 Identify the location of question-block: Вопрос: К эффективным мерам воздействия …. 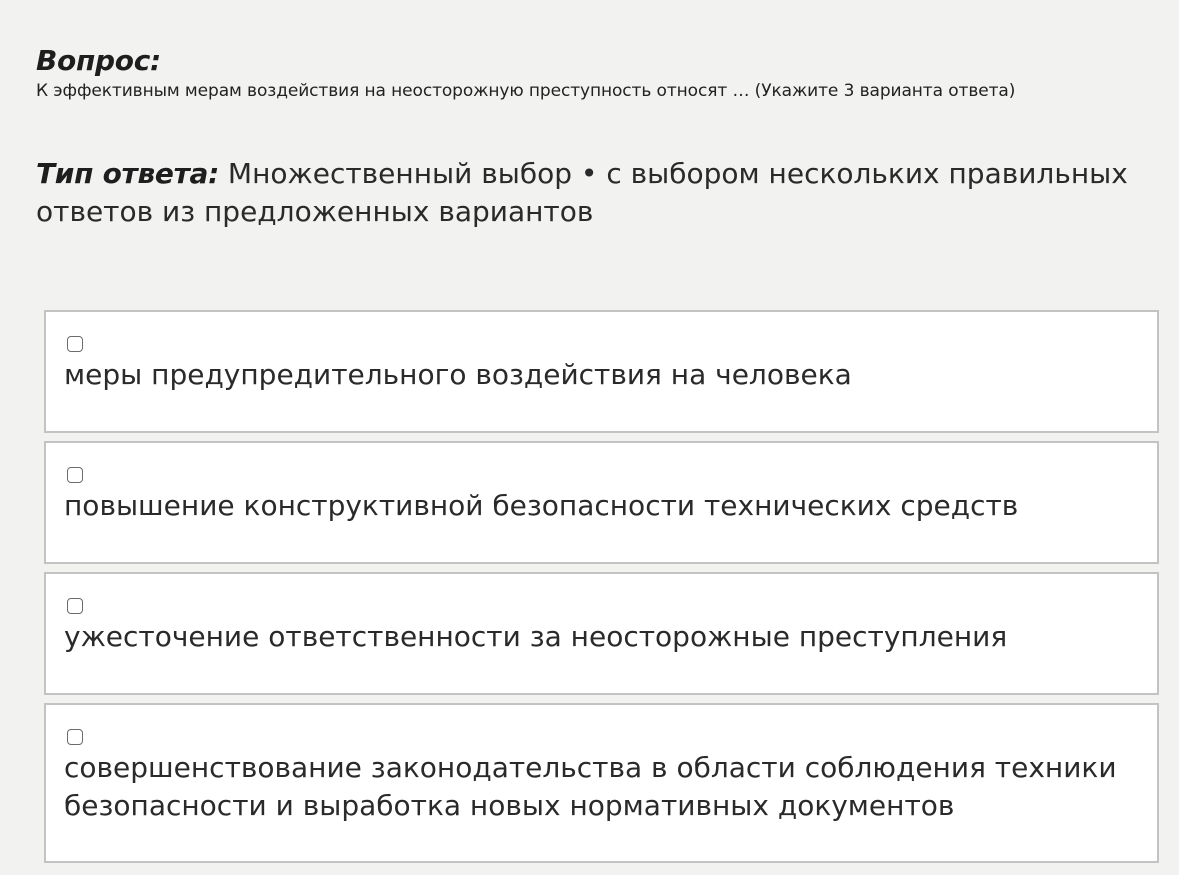
(596, 73).